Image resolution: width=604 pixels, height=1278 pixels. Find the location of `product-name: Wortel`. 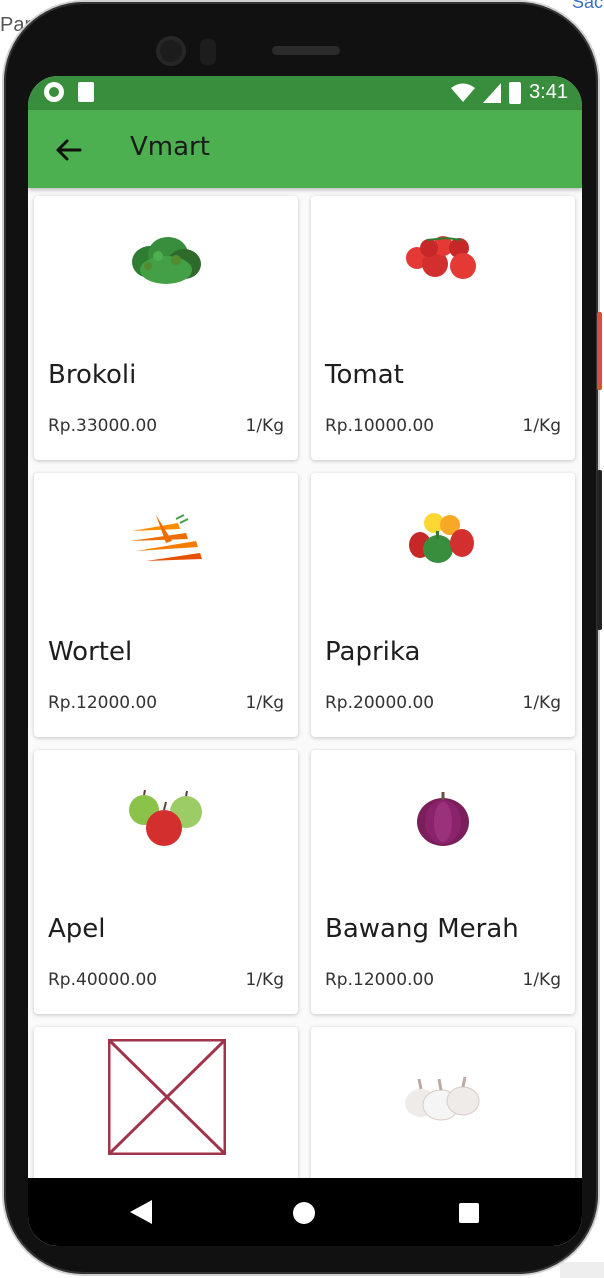

product-name: Wortel is located at coordinates (90, 652).